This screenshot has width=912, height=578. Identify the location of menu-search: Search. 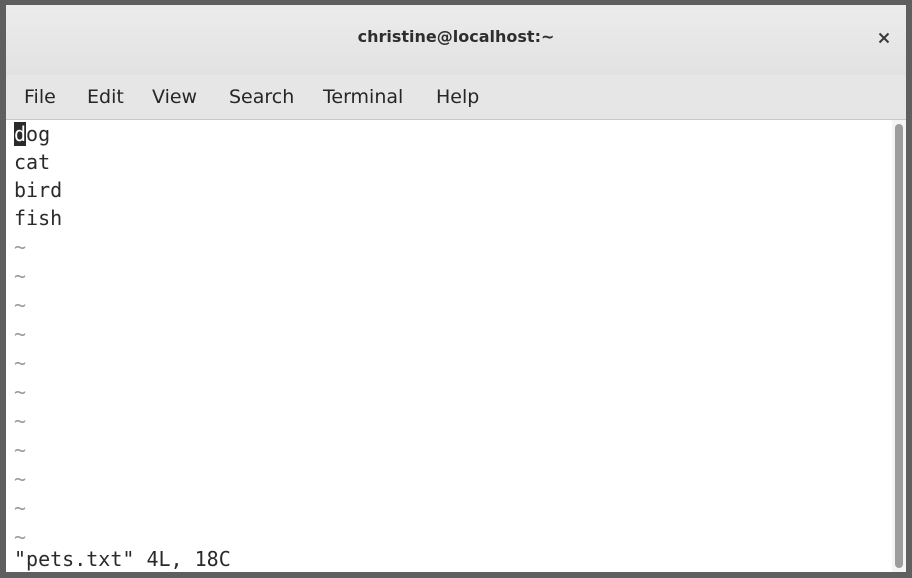
(261, 97).